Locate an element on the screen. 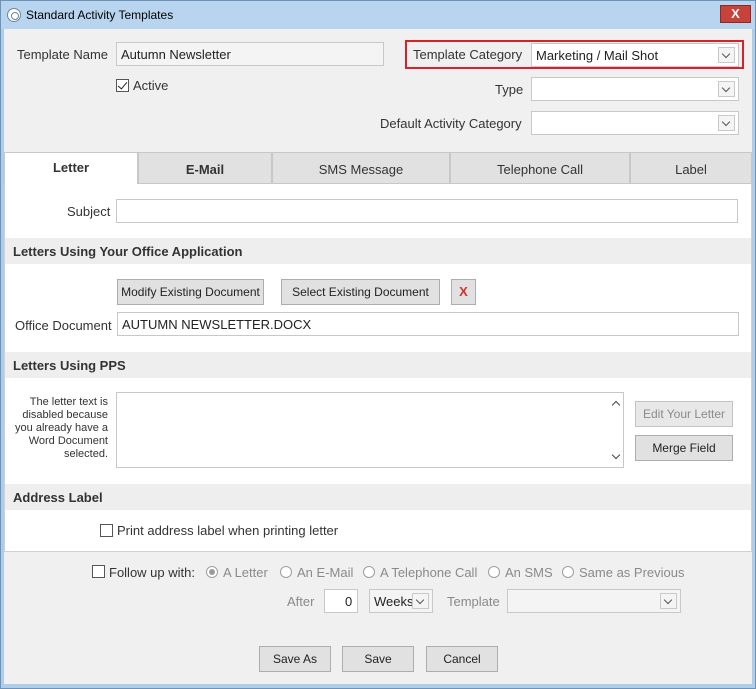  scroll-down-icon is located at coordinates (616, 457).